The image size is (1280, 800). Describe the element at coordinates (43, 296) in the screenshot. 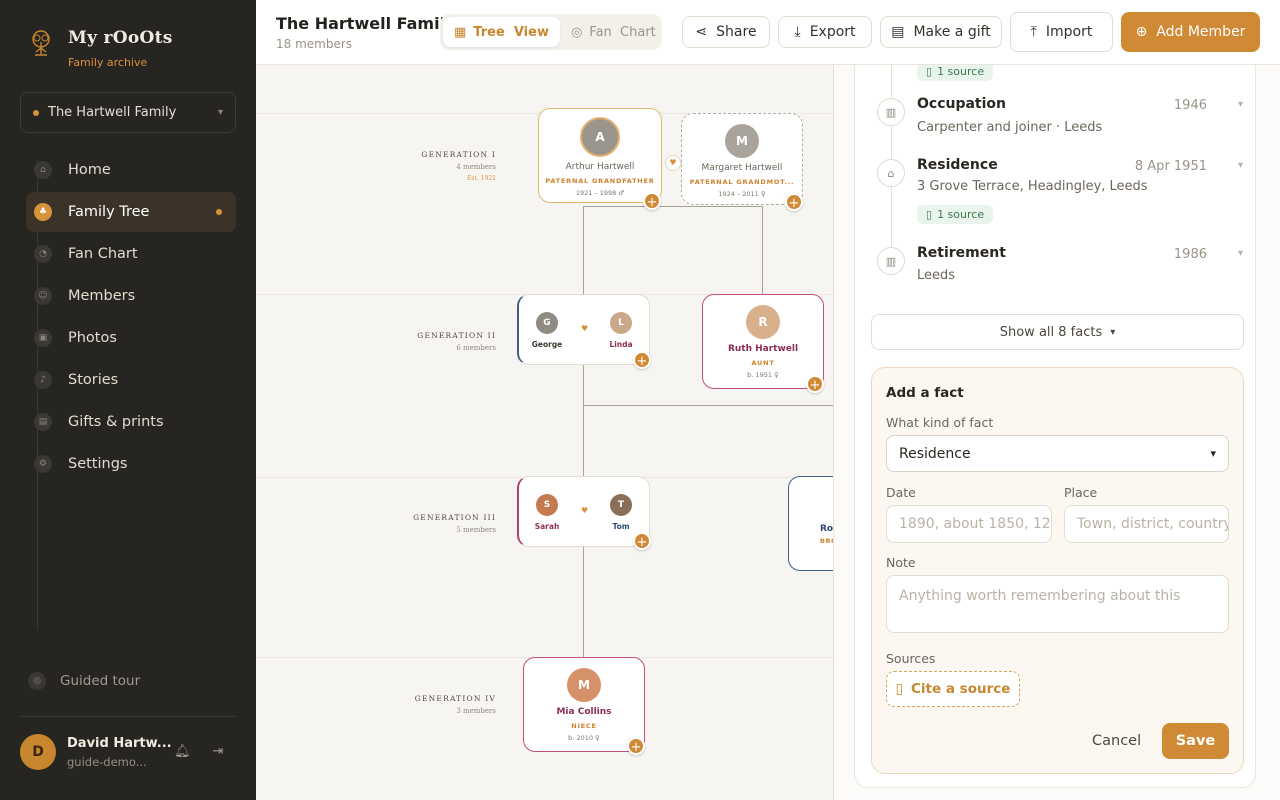

I see `members-icon: ☺` at that location.